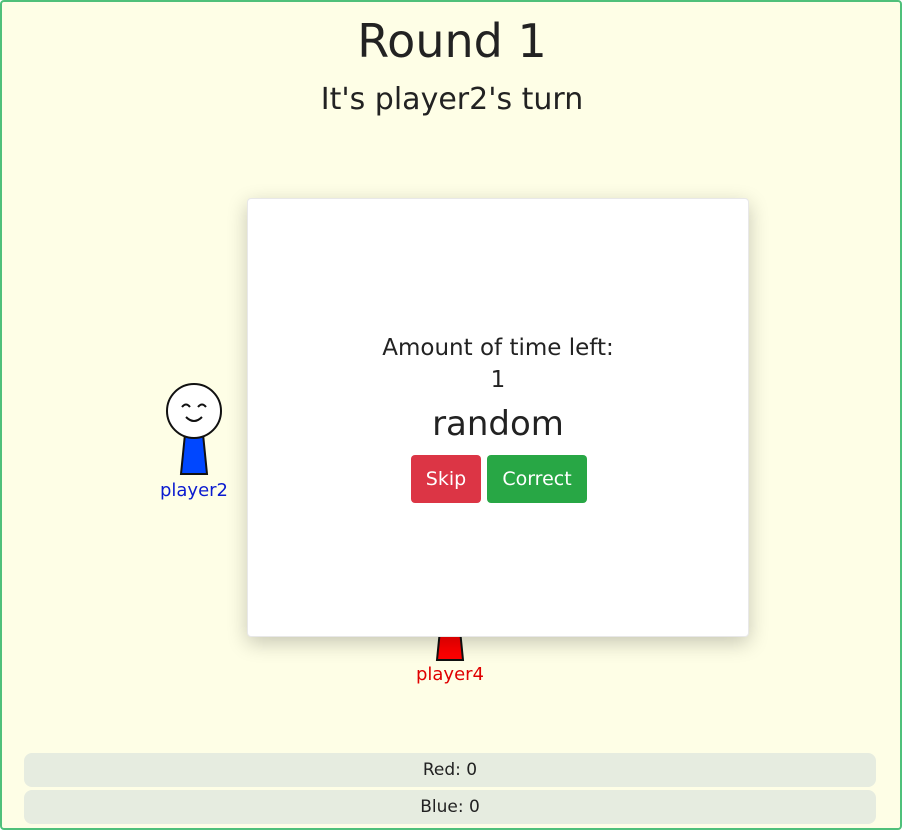 This screenshot has height=830, width=902. Describe the element at coordinates (194, 490) in the screenshot. I see `player2-name: player2` at that location.